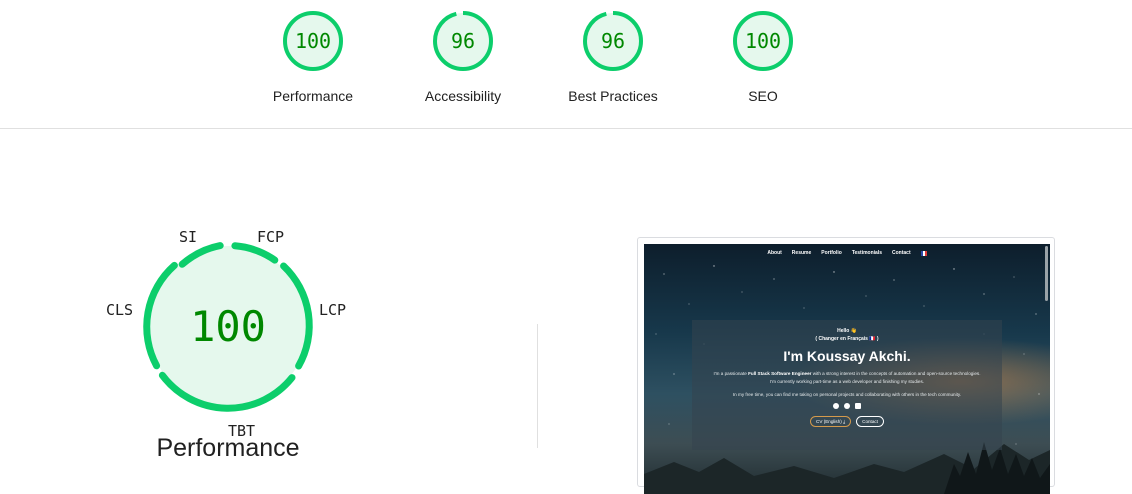 Image resolution: width=1132 pixels, height=494 pixels. Describe the element at coordinates (566, 128) in the screenshot. I see `section-divider` at that location.